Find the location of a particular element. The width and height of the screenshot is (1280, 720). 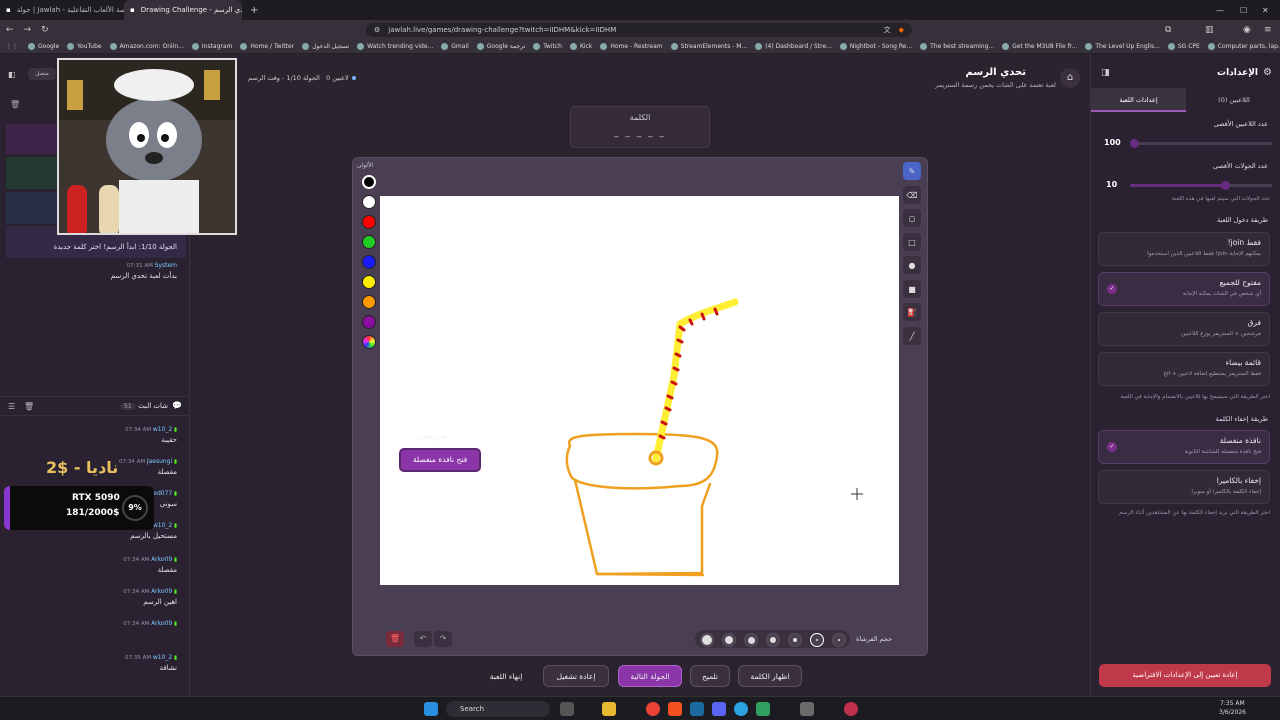

bookmark-item: SG CPE is located at coordinates (1183, 46).